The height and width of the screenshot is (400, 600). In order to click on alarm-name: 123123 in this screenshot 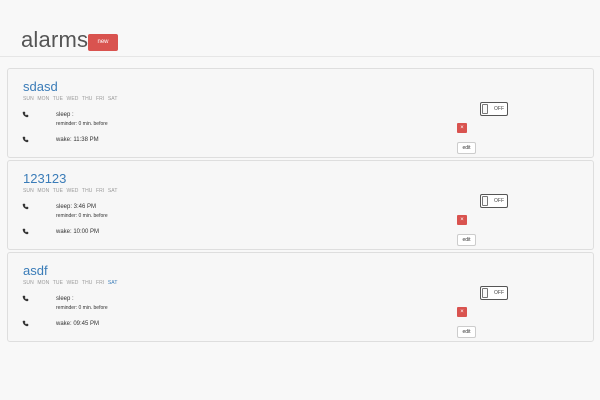, I will do `click(44, 178)`.